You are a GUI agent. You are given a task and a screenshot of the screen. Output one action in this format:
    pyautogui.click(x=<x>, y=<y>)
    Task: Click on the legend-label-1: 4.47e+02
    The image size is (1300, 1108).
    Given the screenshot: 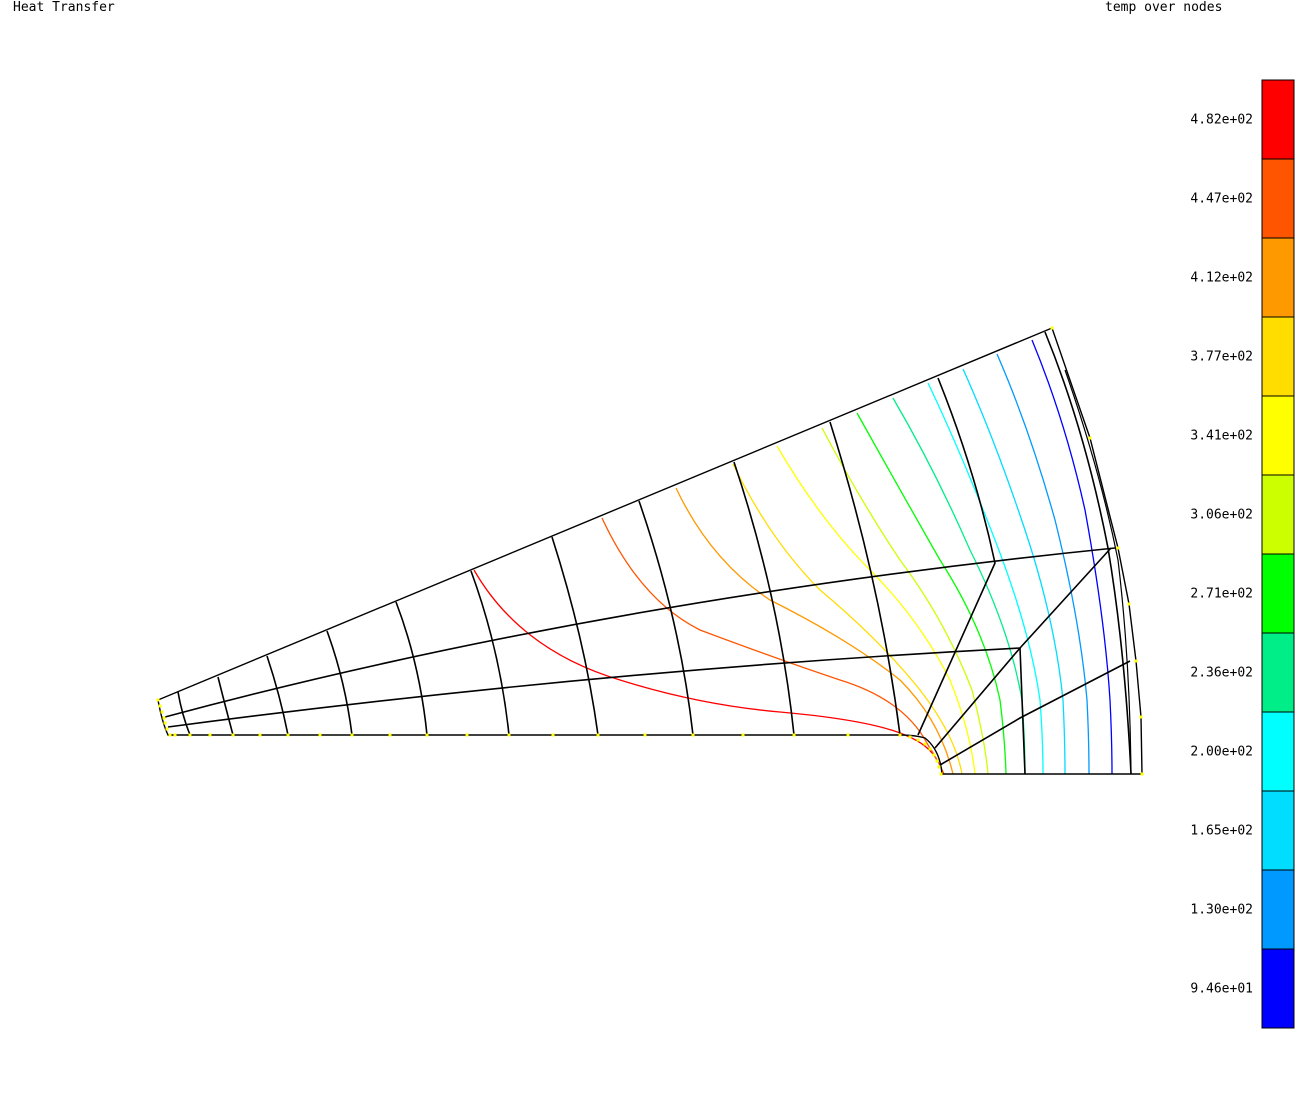 What is the action you would take?
    pyautogui.click(x=1221, y=199)
    